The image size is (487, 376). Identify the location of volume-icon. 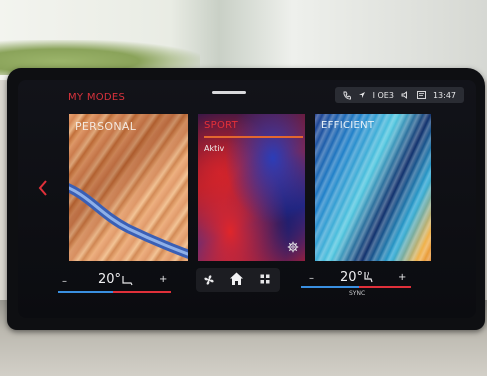
(404, 95).